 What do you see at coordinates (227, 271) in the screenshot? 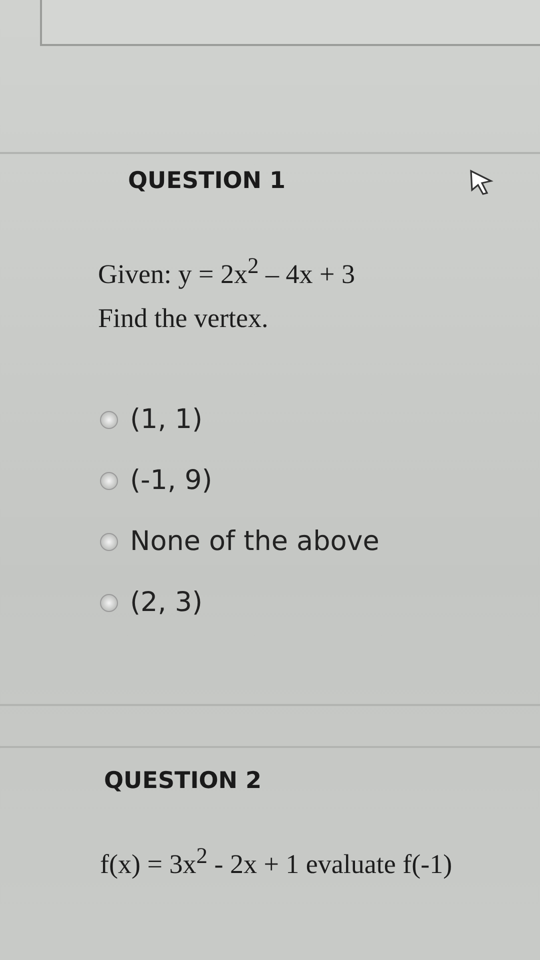
I see `question-text: Given: y = 2x$^{2}$ – 4x + 3` at bounding box center [227, 271].